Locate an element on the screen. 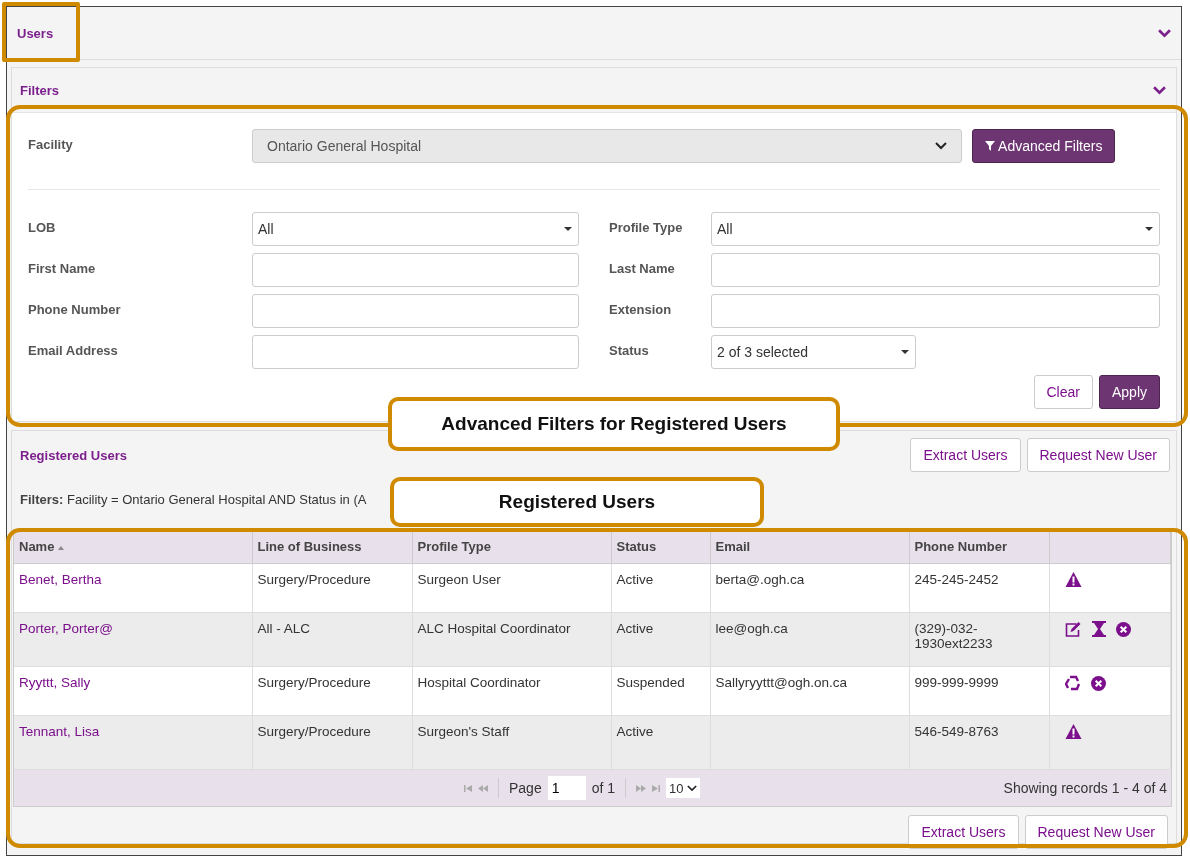 Image resolution: width=1190 pixels, height=860 pixels. column-header: Status is located at coordinates (660, 547).